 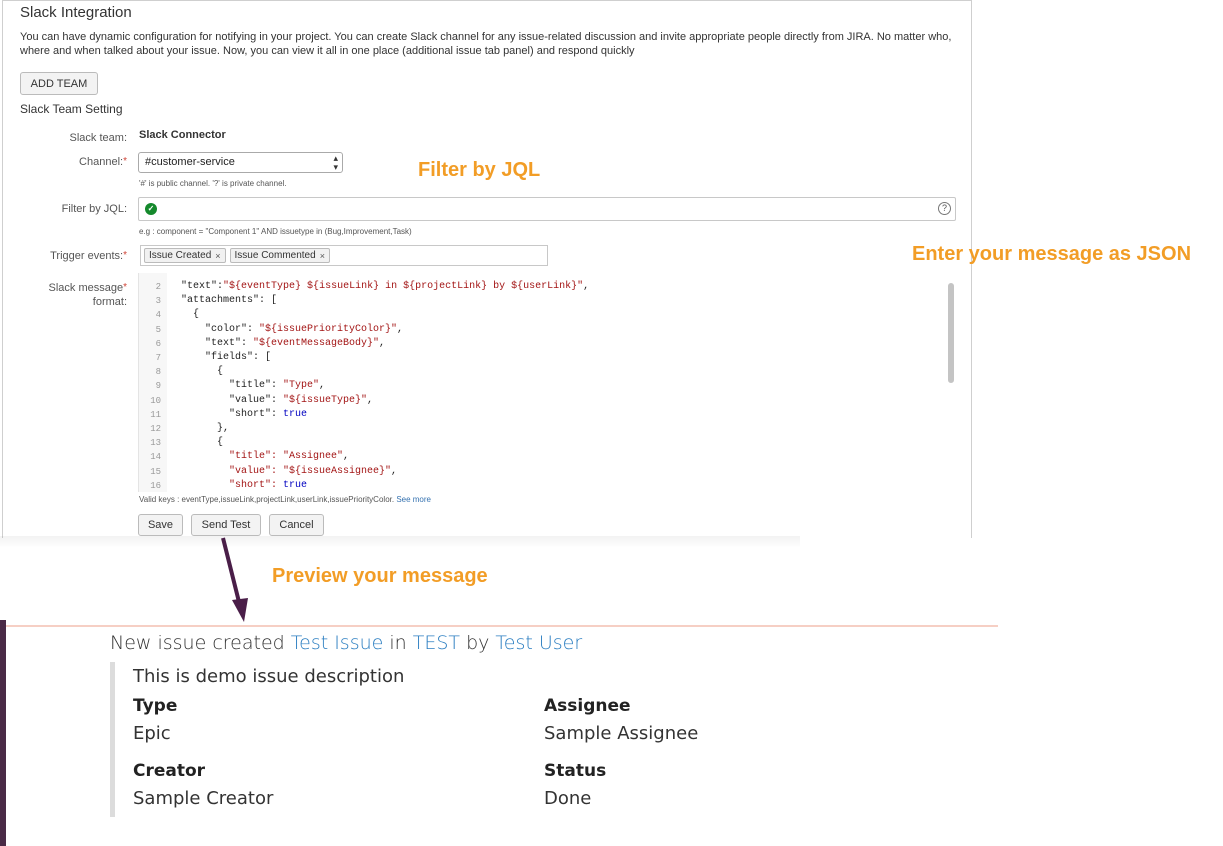 What do you see at coordinates (203, 798) in the screenshot?
I see `field-creator-value: Sample Creator` at bounding box center [203, 798].